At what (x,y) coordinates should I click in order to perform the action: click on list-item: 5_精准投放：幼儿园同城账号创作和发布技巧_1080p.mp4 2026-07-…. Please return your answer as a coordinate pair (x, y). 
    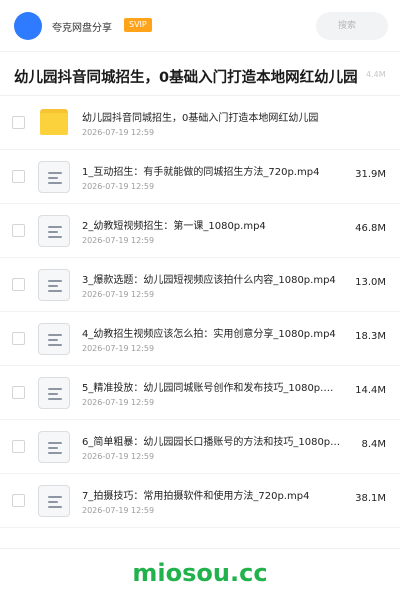
    Looking at the image, I should click on (200, 393).